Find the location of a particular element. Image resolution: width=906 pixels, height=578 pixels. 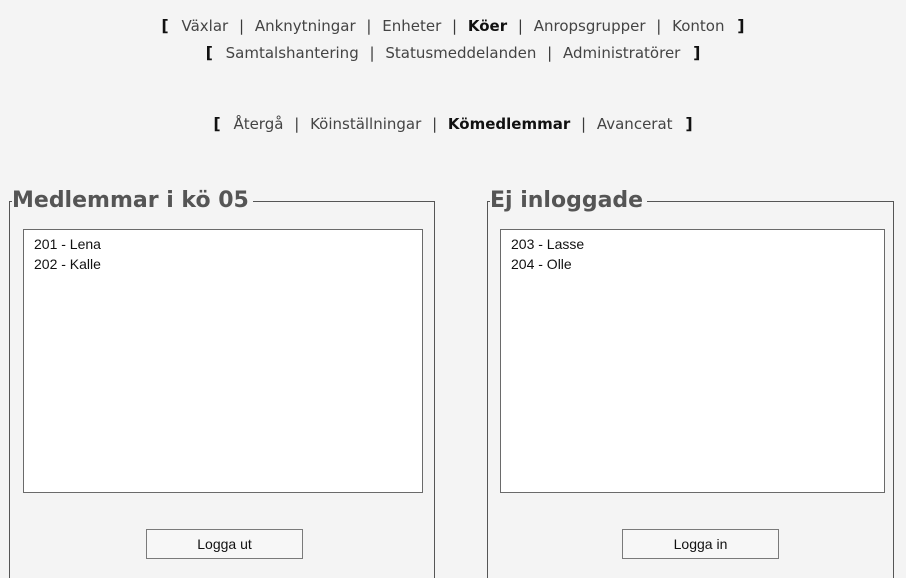

list-item: 201 - Lena is located at coordinates (228, 244).